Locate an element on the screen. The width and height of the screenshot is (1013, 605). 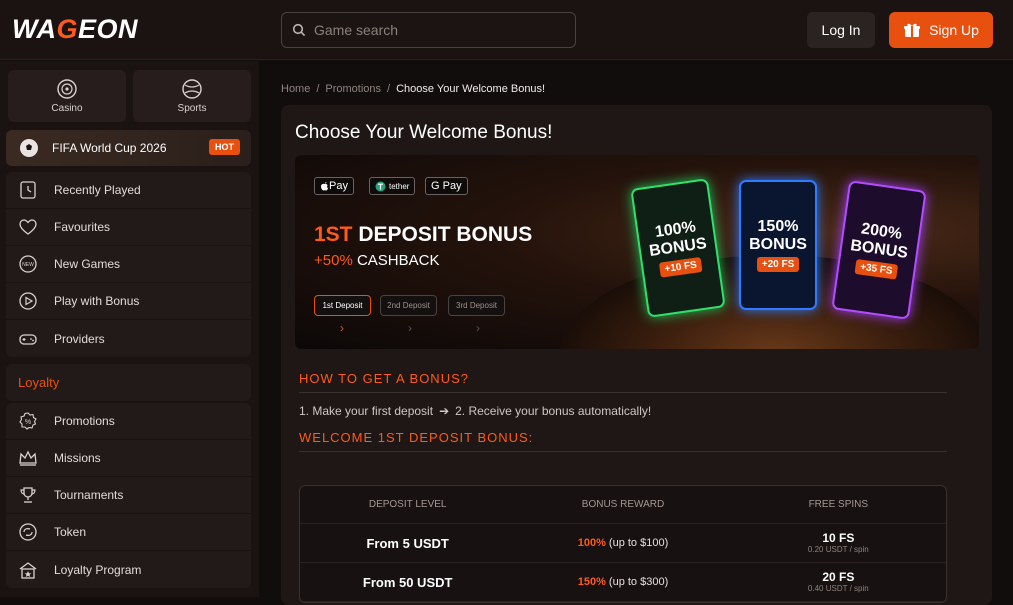
login-button: Log In is located at coordinates (841, 30).